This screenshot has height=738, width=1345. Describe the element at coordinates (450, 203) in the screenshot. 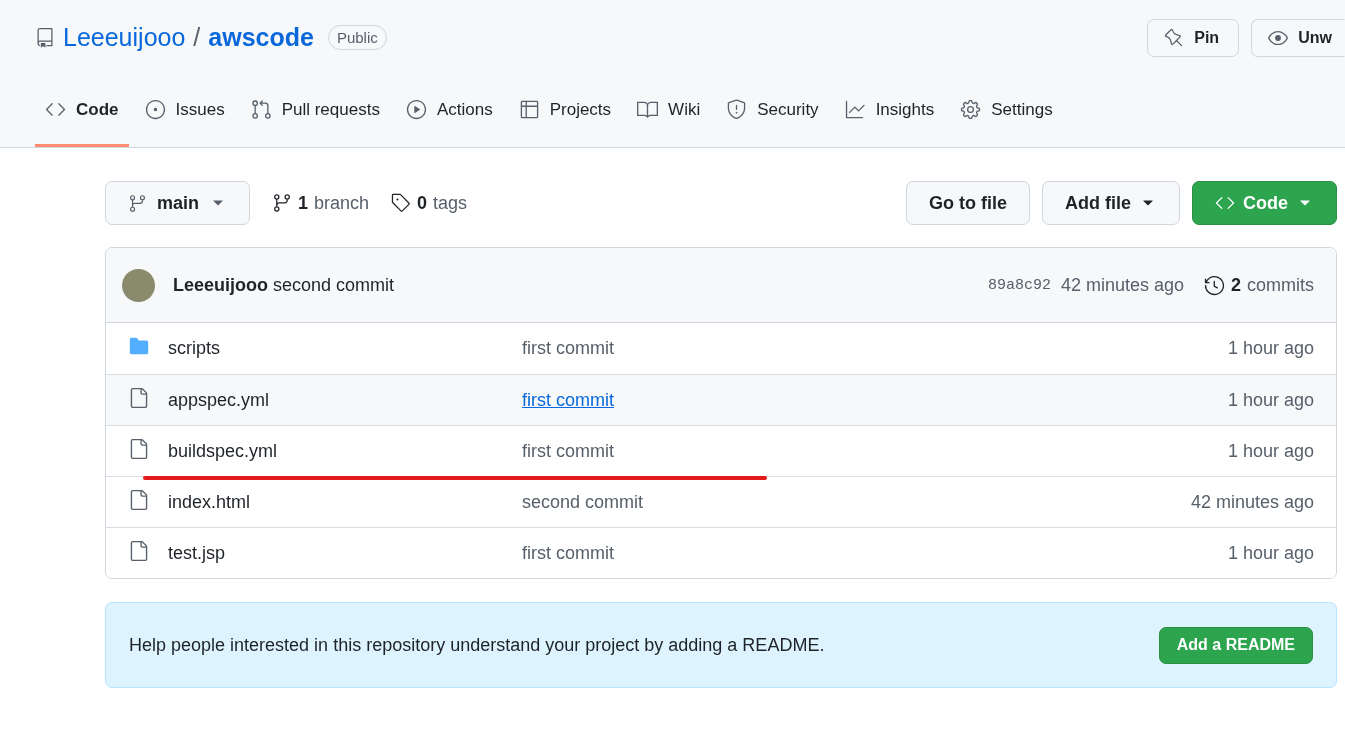

I see `tags-link: tags` at that location.